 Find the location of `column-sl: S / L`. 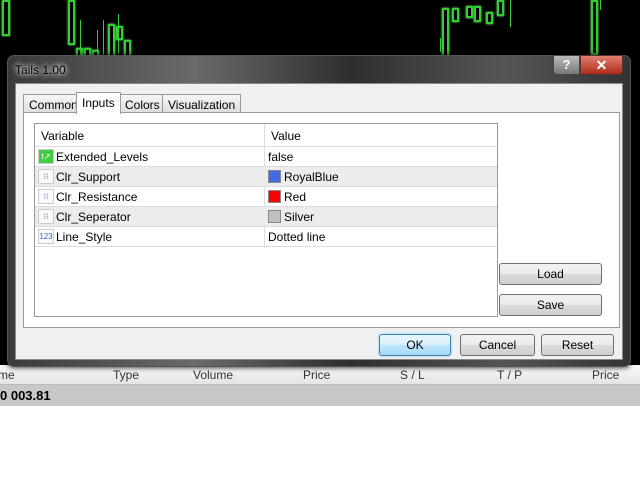

column-sl: S / L is located at coordinates (412, 375).